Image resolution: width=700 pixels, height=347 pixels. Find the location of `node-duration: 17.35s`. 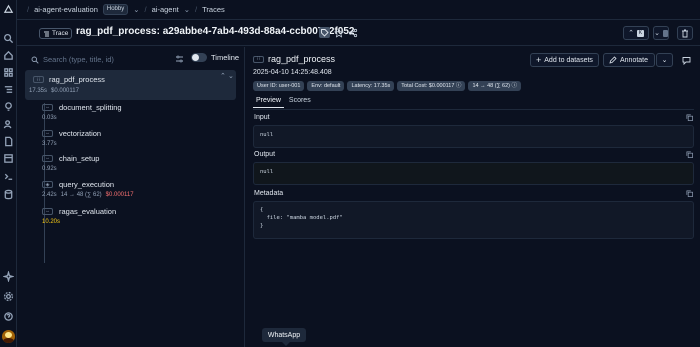

node-duration: 17.35s is located at coordinates (38, 91).